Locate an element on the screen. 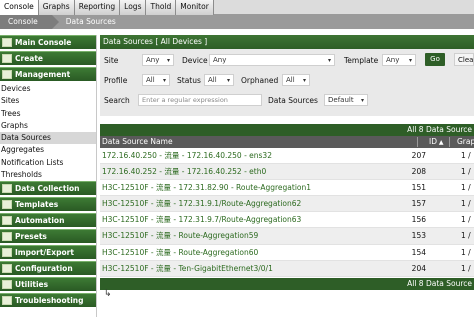  create-icon is located at coordinates (7, 58).